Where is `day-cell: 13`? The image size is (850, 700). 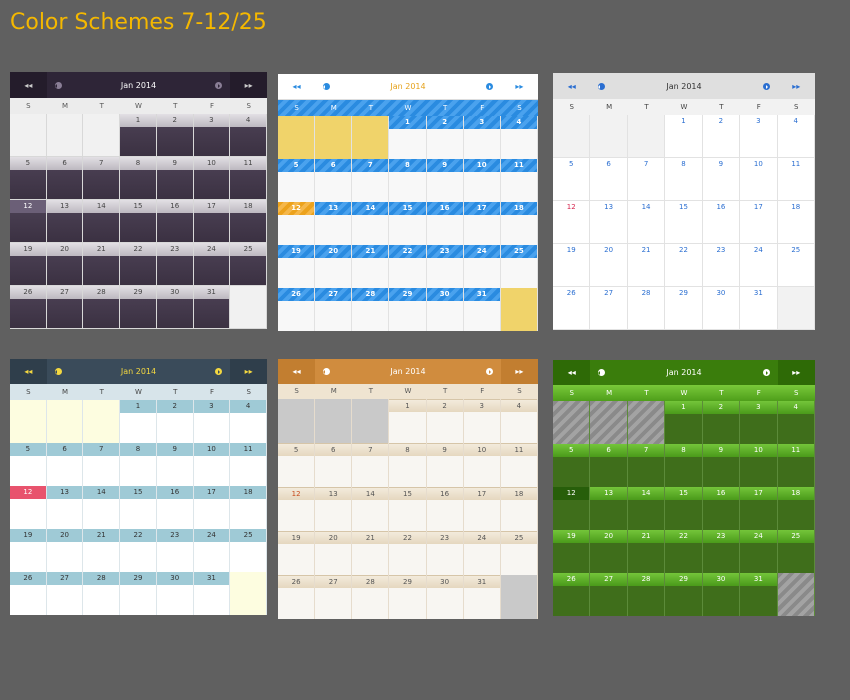
day-cell: 13 is located at coordinates (609, 508).